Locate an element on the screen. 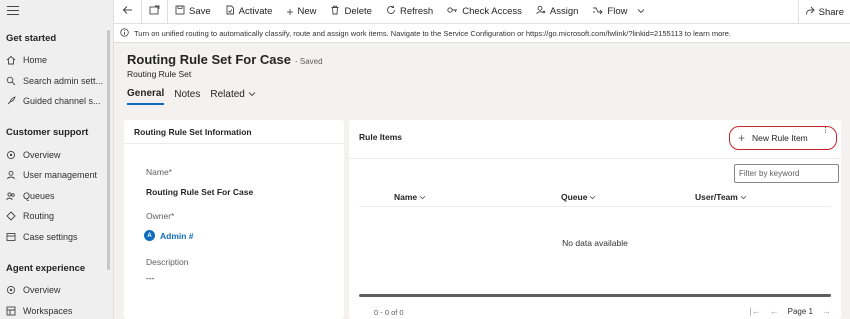 The width and height of the screenshot is (850, 319). more-commands-icon: ··· is located at coordinates (825, 129).